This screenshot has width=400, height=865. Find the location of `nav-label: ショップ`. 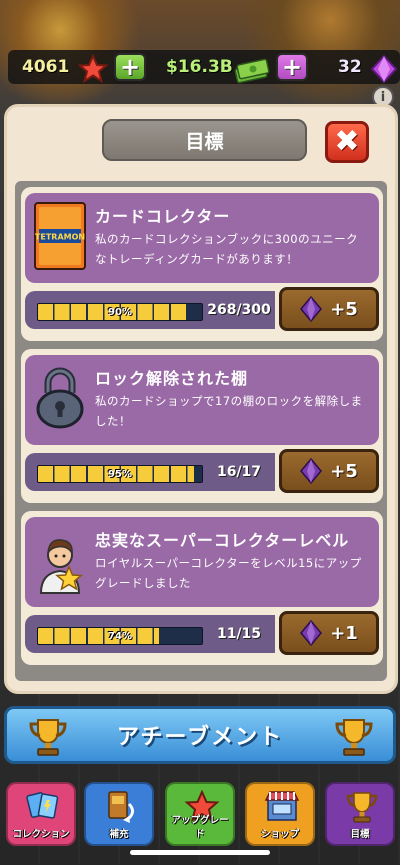

nav-label: ショップ is located at coordinates (279, 834).